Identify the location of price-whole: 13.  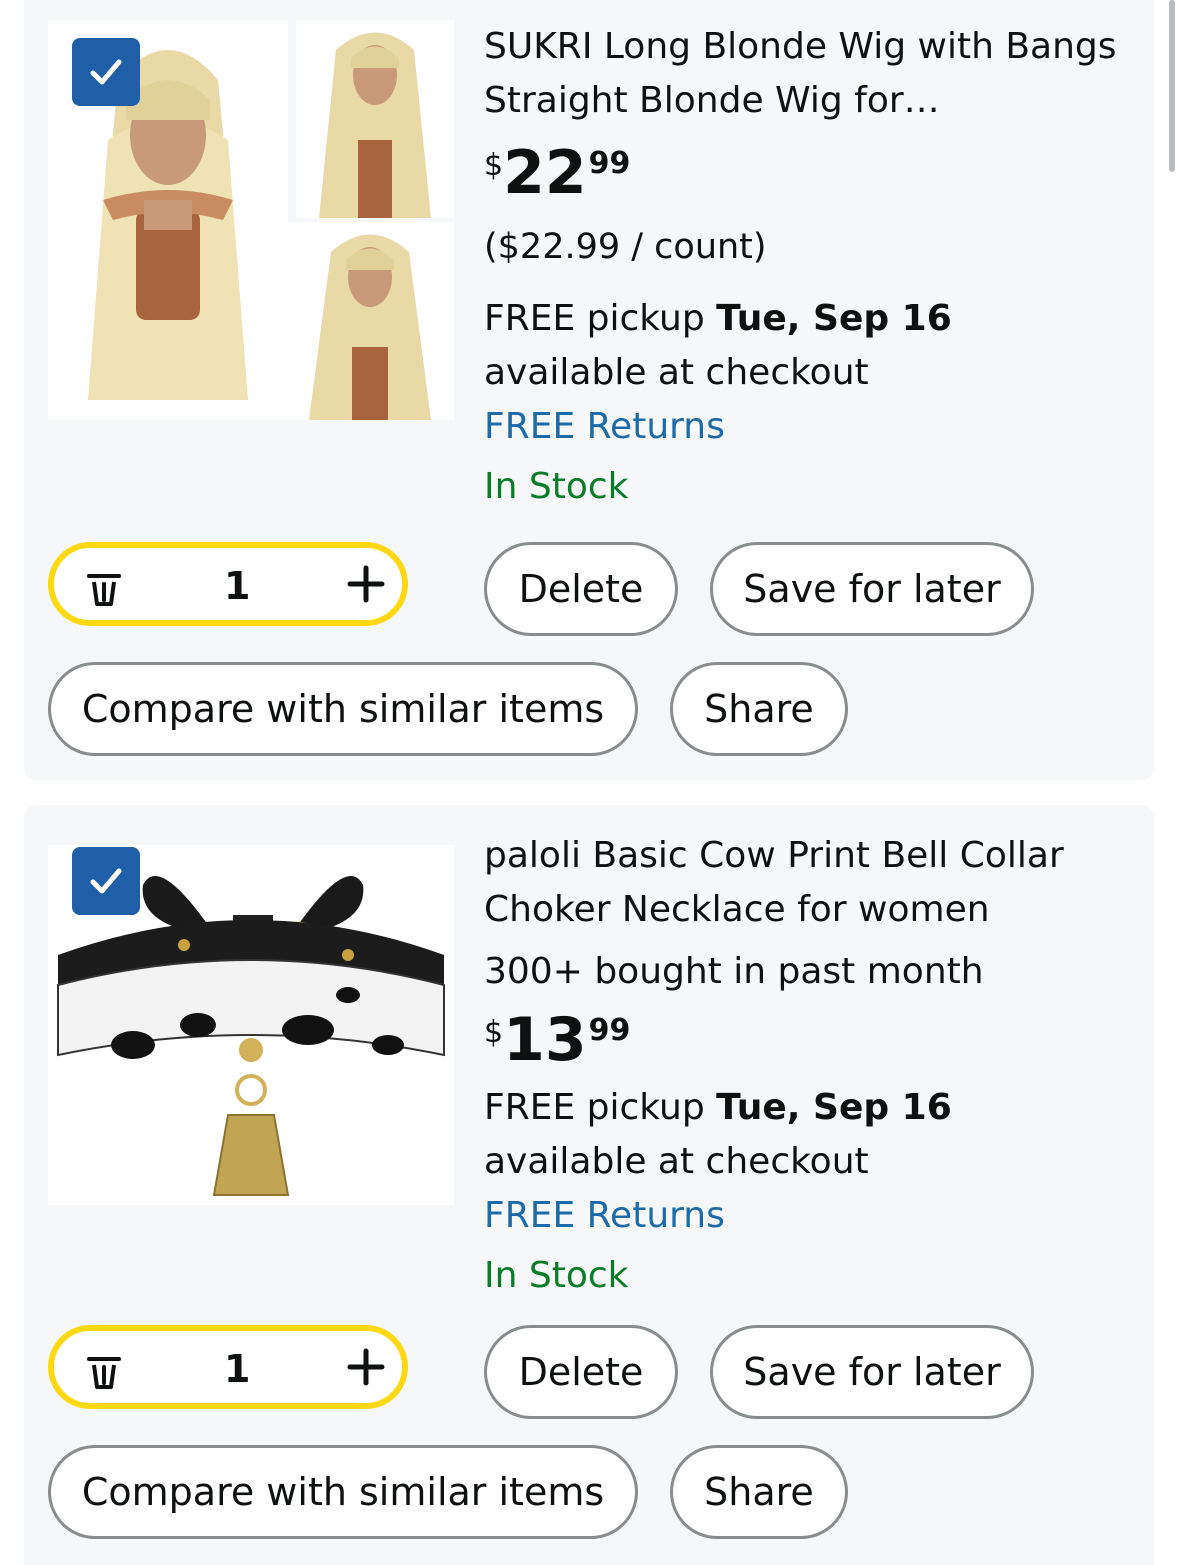
(545, 1040).